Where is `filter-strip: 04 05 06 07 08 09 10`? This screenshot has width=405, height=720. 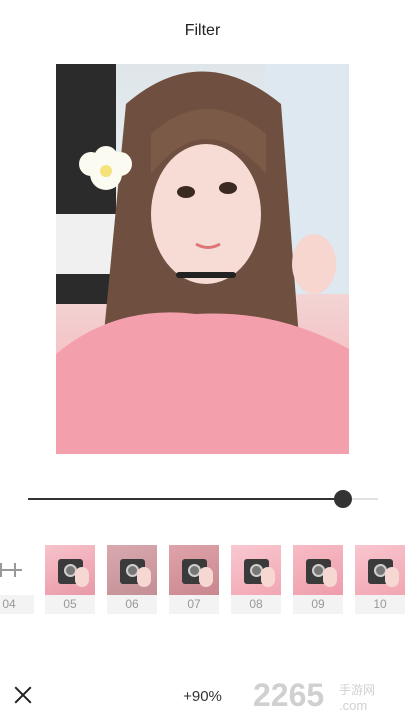 filter-strip: 04 05 06 07 08 09 10 is located at coordinates (202, 580).